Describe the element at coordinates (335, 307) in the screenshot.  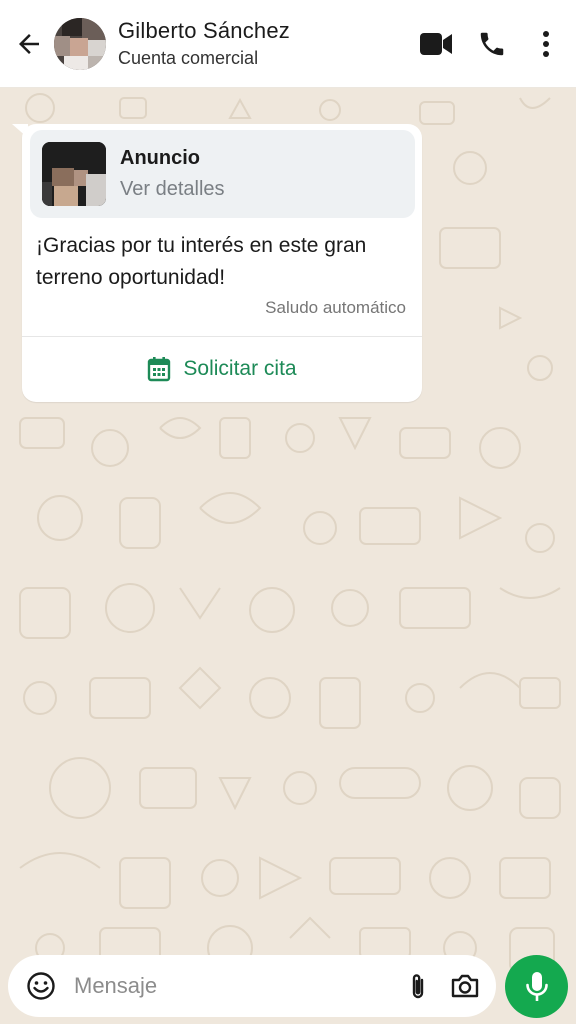
I see `auto-greeting-label: Saludo automático` at that location.